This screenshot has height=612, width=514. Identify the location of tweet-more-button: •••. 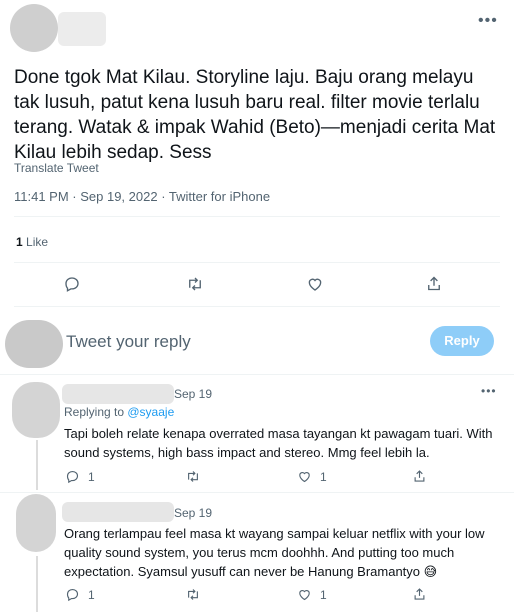
(488, 21).